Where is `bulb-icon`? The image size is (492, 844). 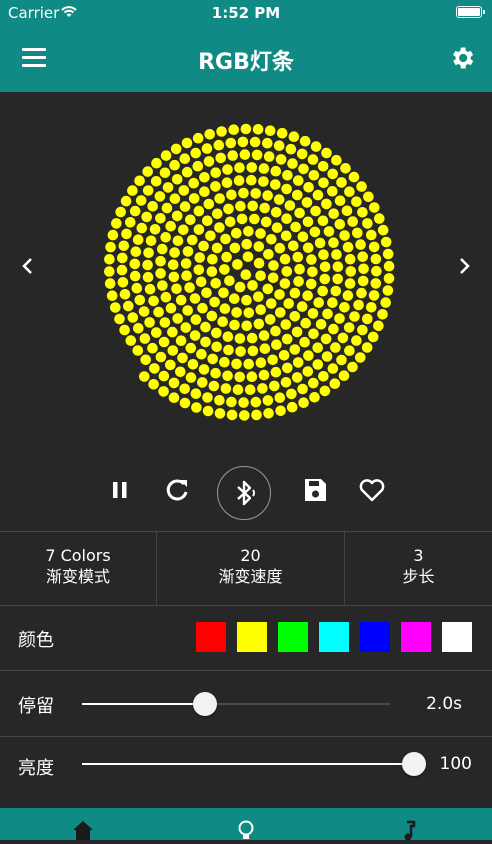 bulb-icon is located at coordinates (246, 831).